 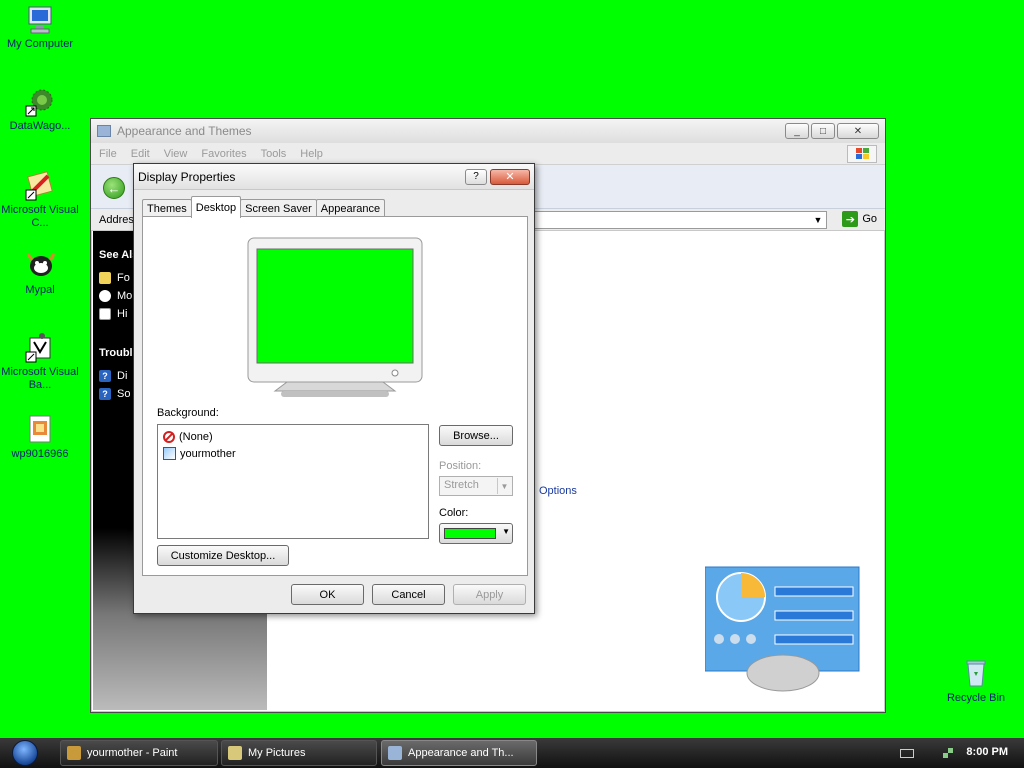 What do you see at coordinates (293, 453) in the screenshot?
I see `list-item: yourmother` at bounding box center [293, 453].